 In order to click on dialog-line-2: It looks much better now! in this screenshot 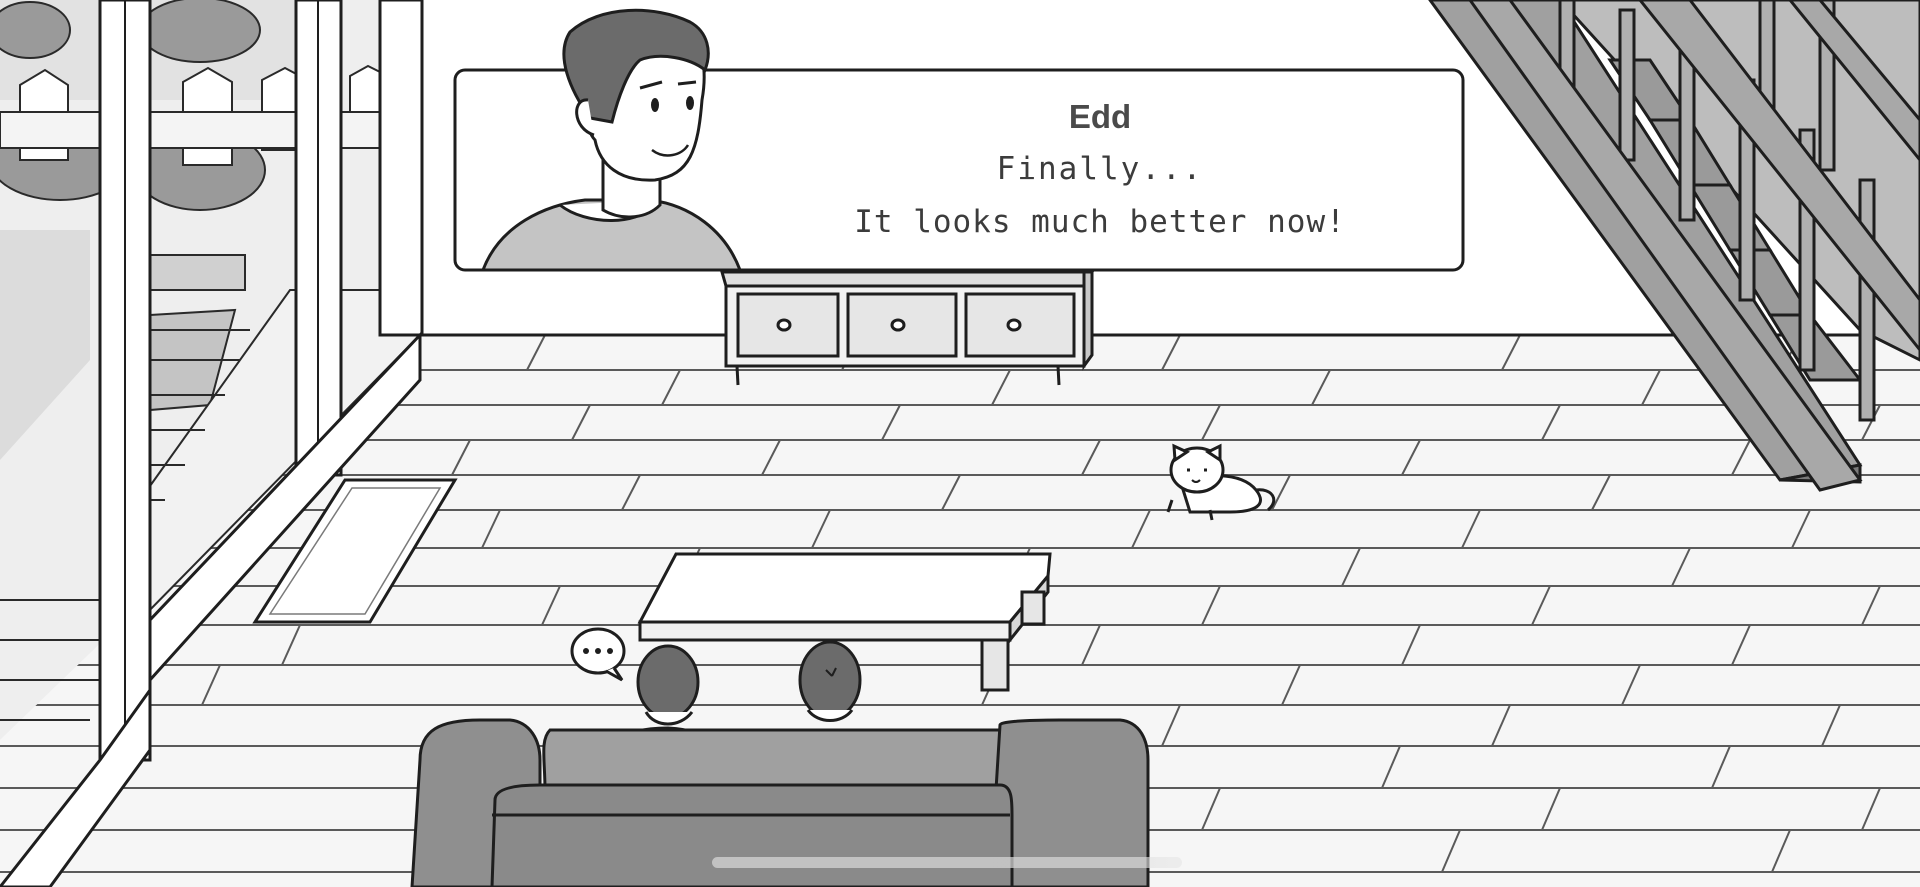, I will do `click(1100, 222)`.